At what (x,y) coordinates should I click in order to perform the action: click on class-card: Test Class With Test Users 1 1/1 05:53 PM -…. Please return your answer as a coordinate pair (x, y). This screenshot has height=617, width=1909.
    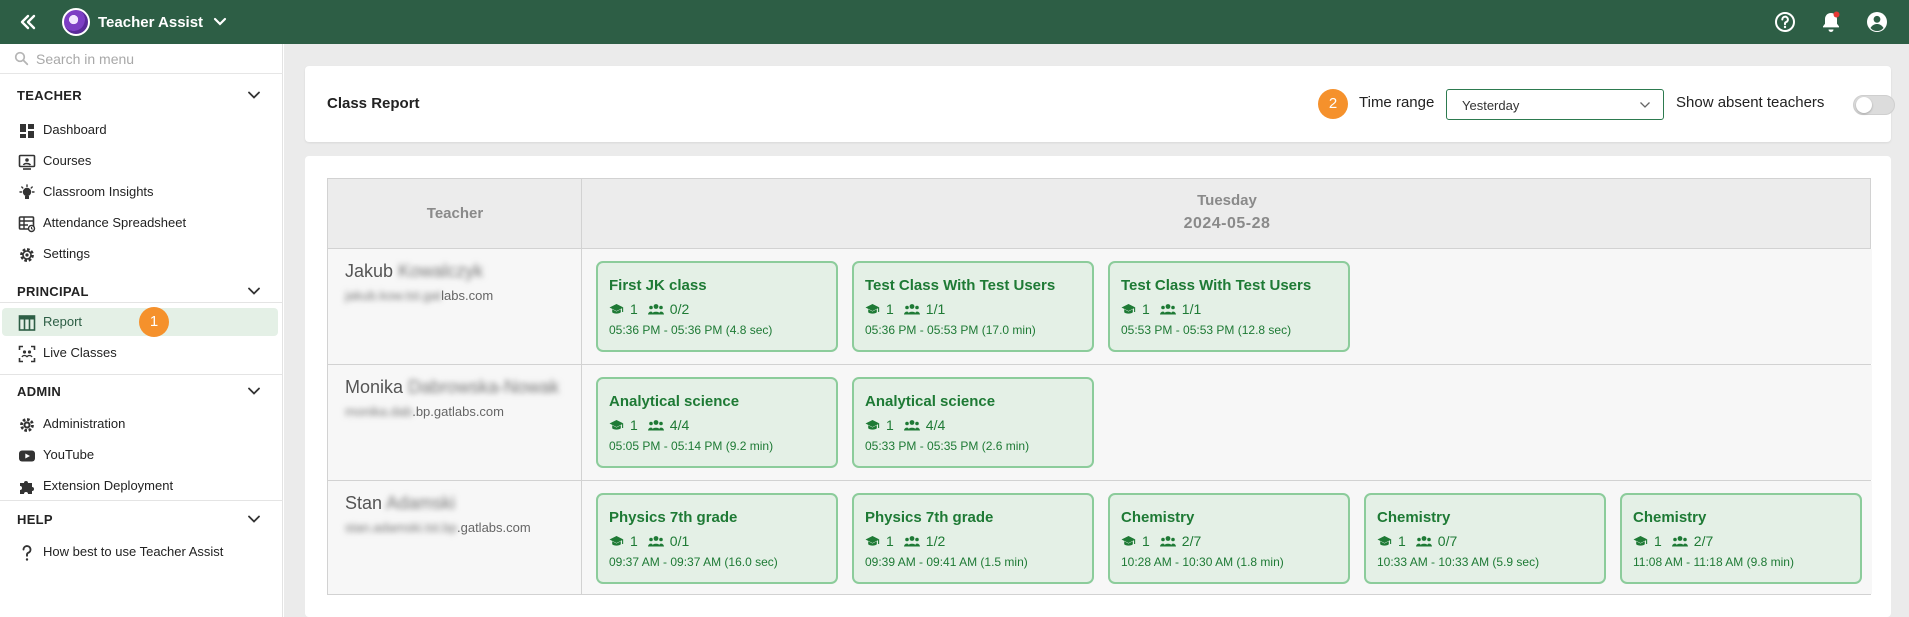
    Looking at the image, I should click on (1229, 306).